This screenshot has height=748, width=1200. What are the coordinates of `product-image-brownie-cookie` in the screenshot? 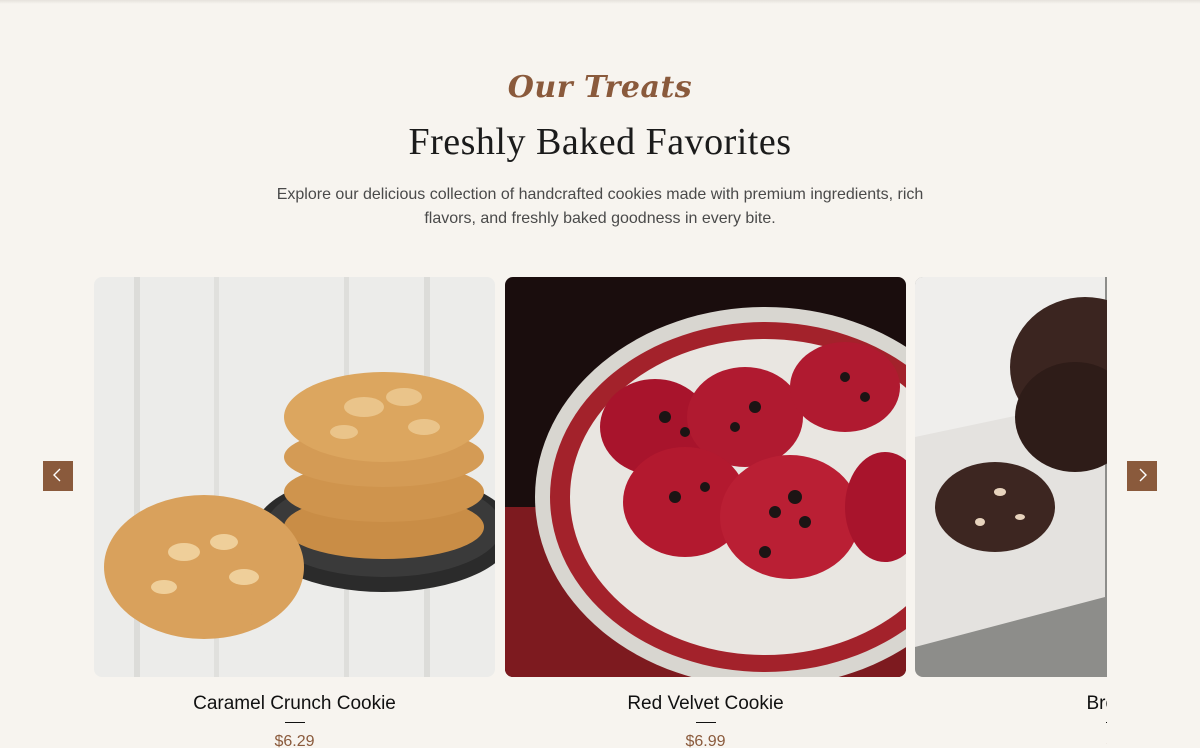 It's located at (1011, 477).